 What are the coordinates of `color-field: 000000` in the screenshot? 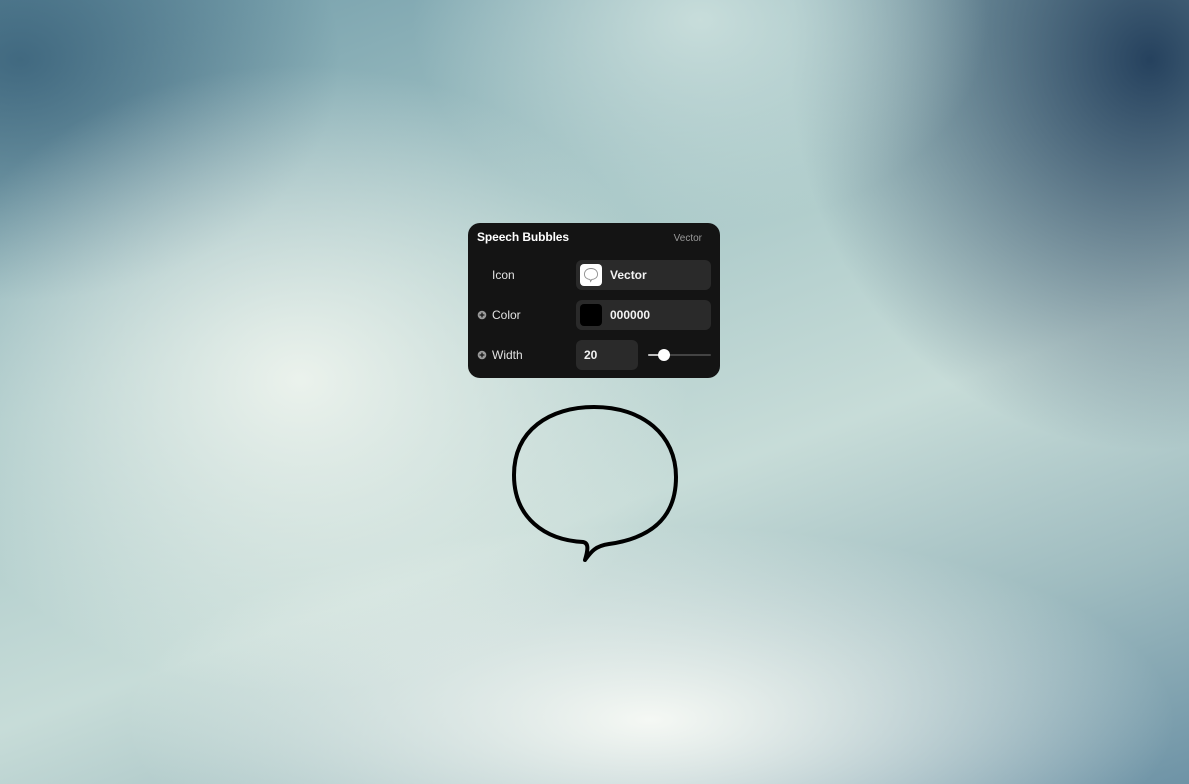 It's located at (643, 315).